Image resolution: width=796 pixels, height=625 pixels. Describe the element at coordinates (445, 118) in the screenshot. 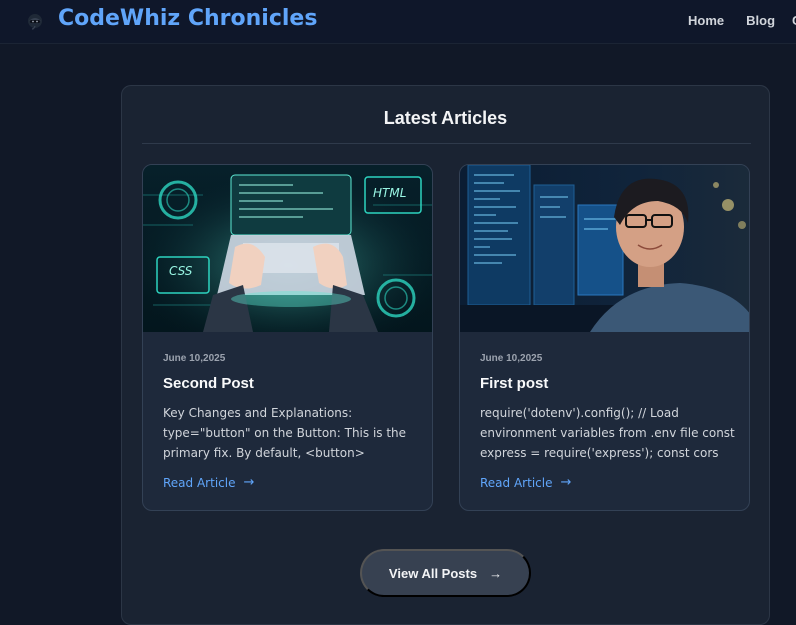

I see `section-title: Latest Articles` at that location.